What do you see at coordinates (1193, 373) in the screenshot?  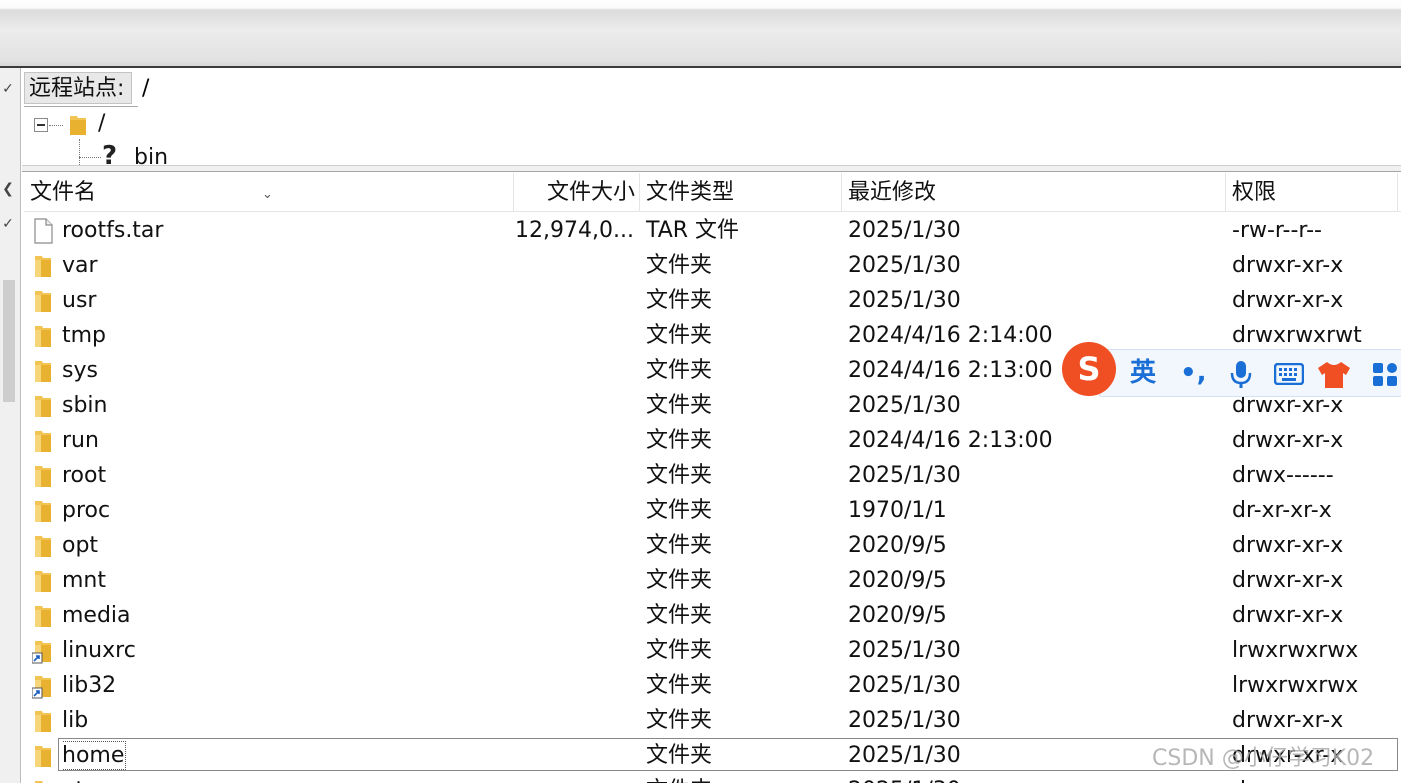 I see `ime-punct-toggle: •,` at bounding box center [1193, 373].